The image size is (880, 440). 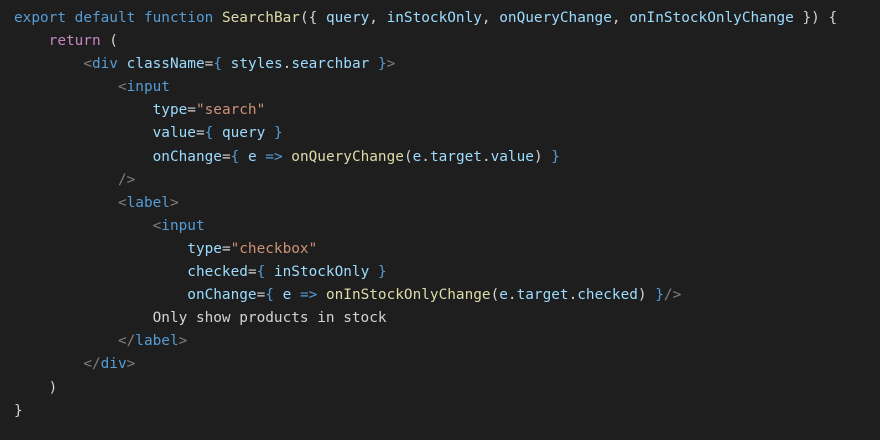 I want to click on code-token: }) {, so click(x=815, y=18).